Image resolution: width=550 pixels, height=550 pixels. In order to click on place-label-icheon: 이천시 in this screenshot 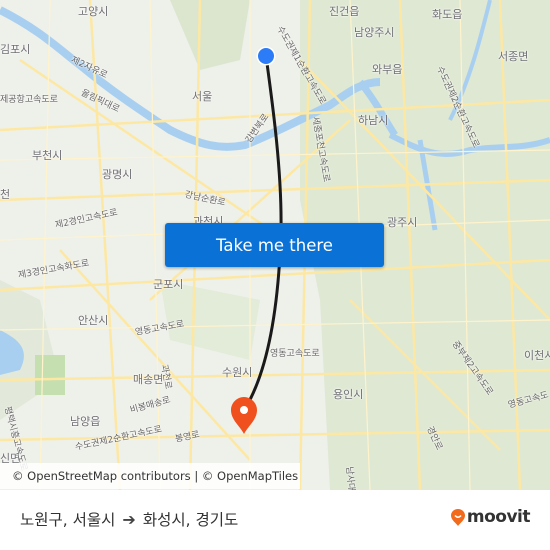, I will do `click(537, 355)`.